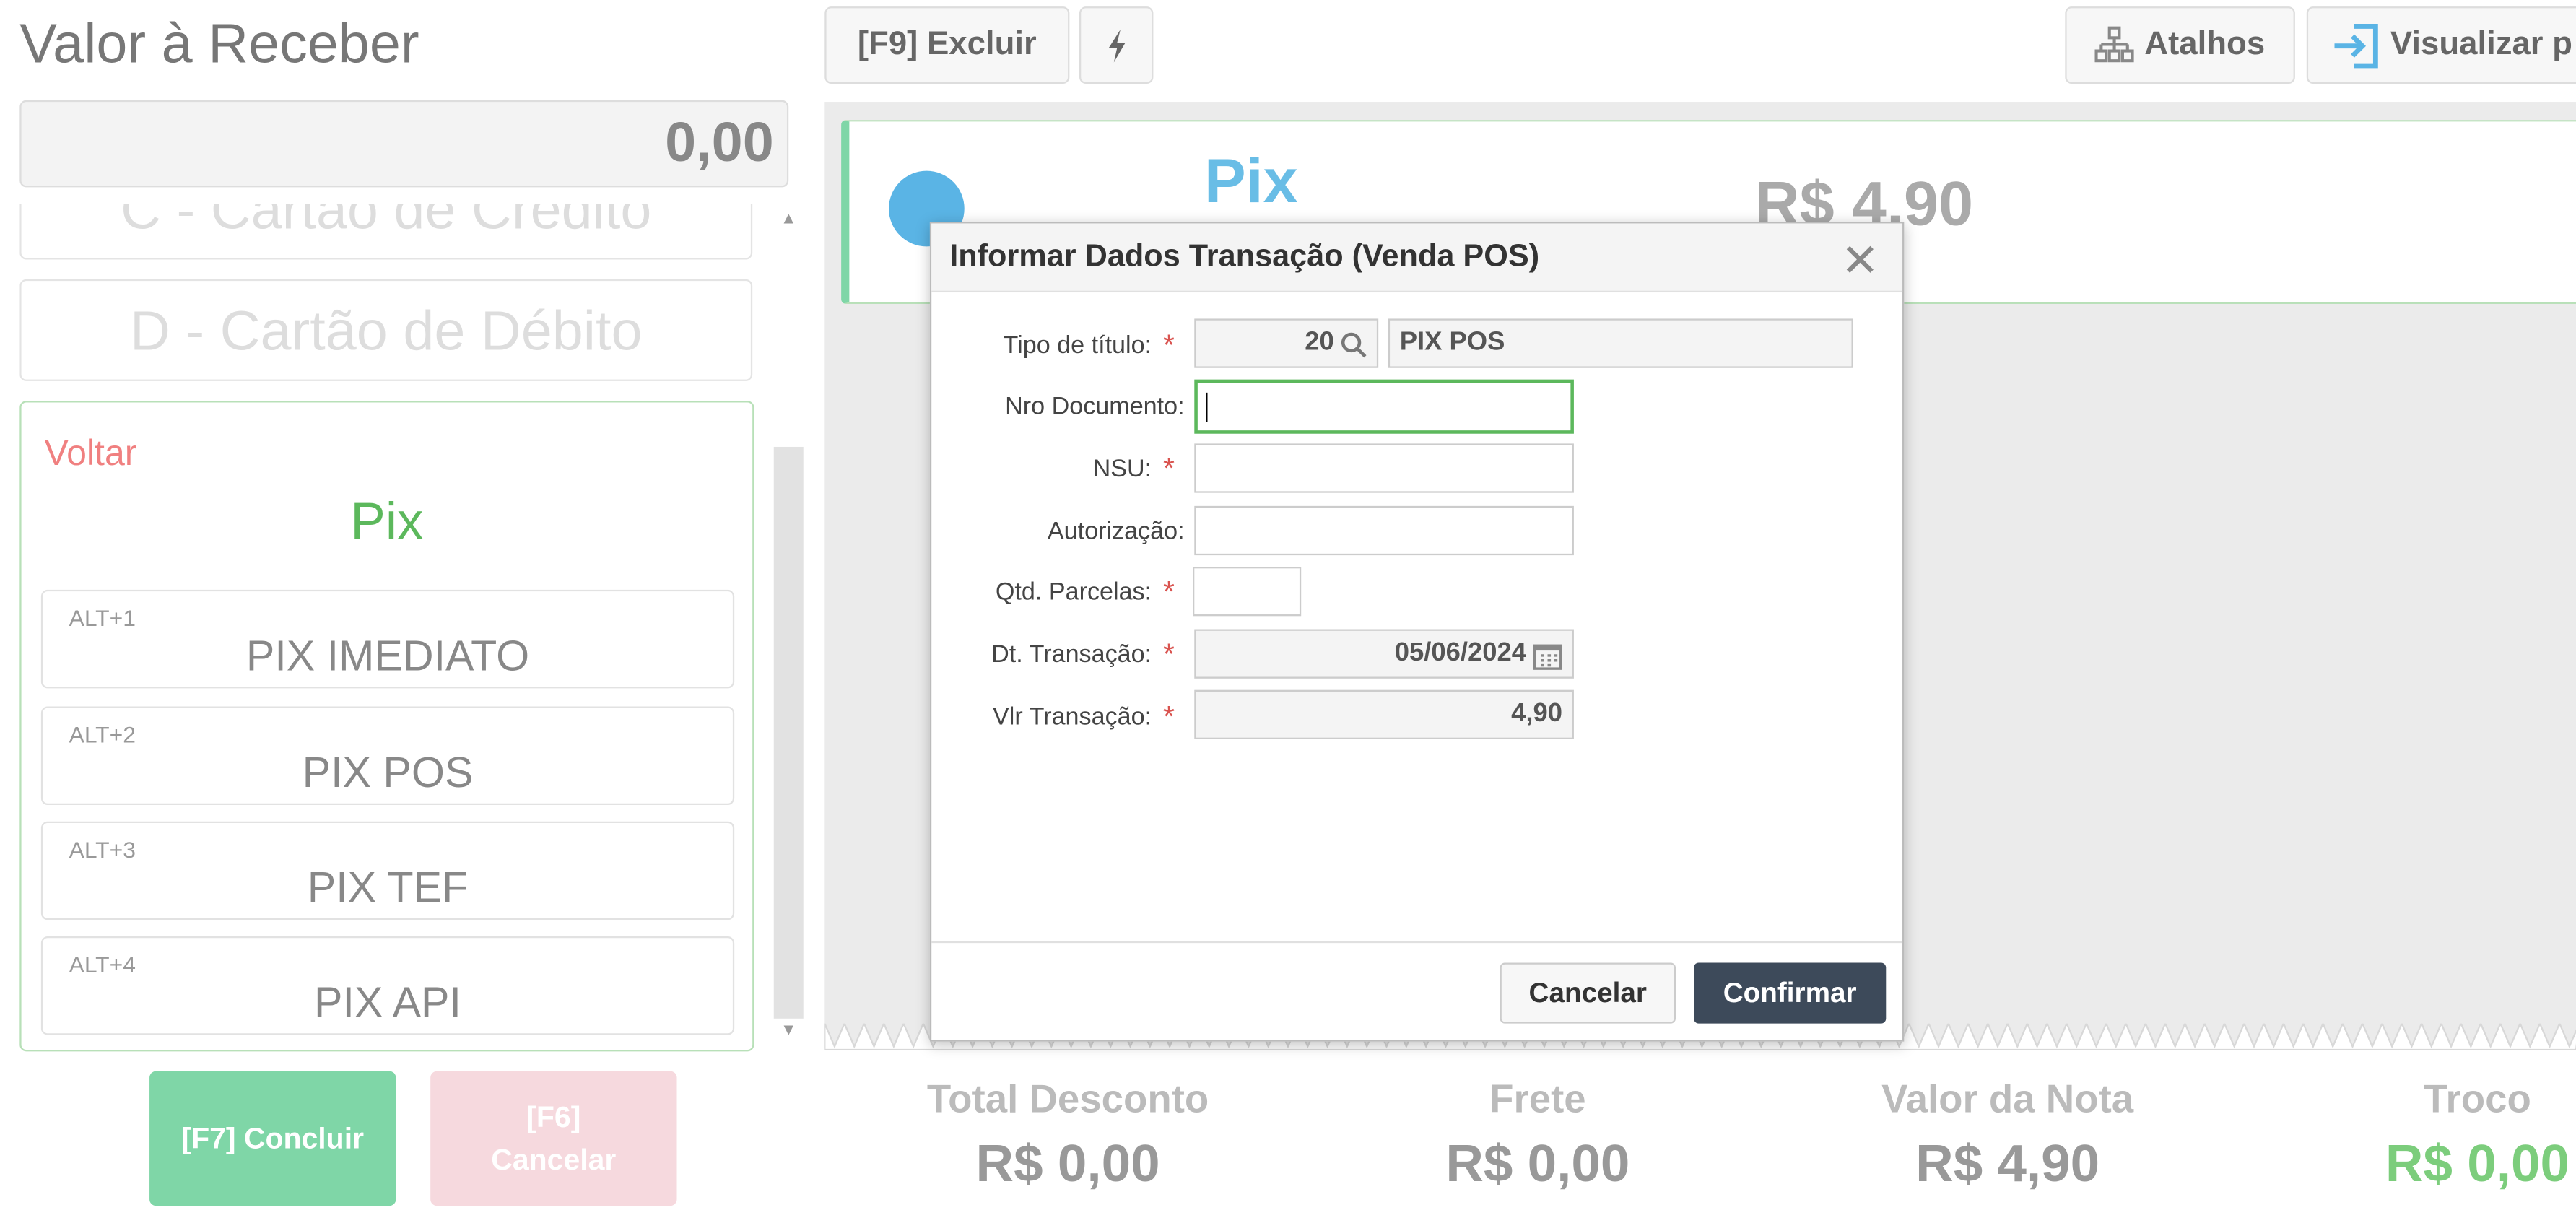 This screenshot has width=2576, height=1210. What do you see at coordinates (553, 1117) in the screenshot?
I see `cancelar-label-line1: [F6]` at bounding box center [553, 1117].